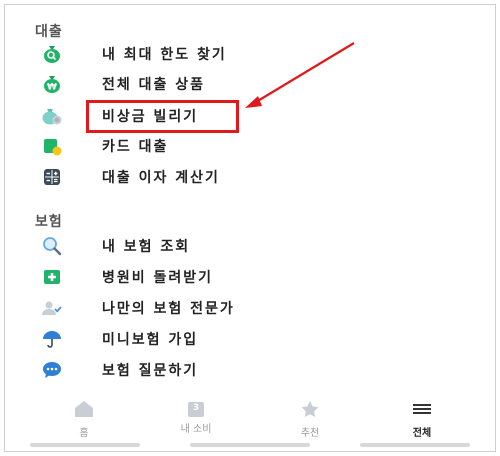 Image resolution: width=500 pixels, height=456 pixels. What do you see at coordinates (250, 445) in the screenshot?
I see `home-indicator-center` at bounding box center [250, 445].